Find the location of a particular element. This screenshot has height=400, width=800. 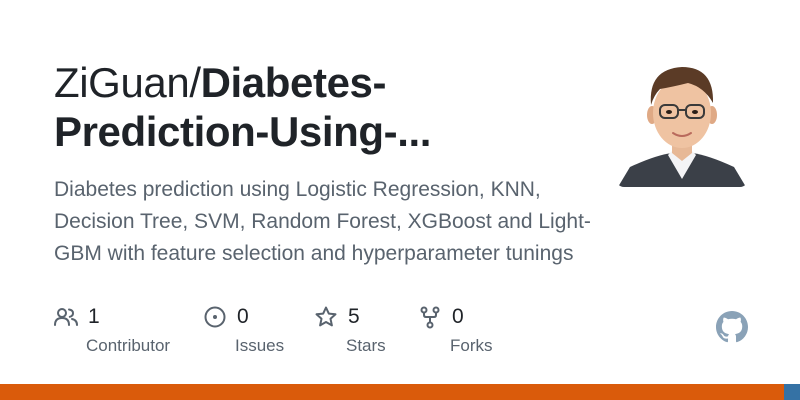

stat-contributors: 1 Contributor is located at coordinates (112, 330).